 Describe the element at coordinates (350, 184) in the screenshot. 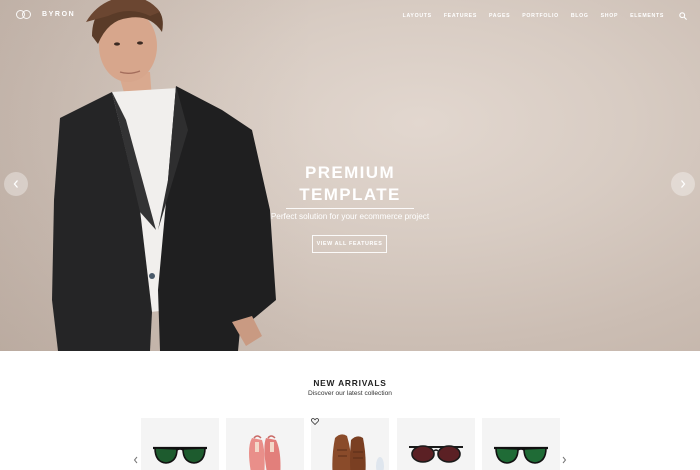

I see `hero-title: PREMIUM TEMPLATE` at that location.